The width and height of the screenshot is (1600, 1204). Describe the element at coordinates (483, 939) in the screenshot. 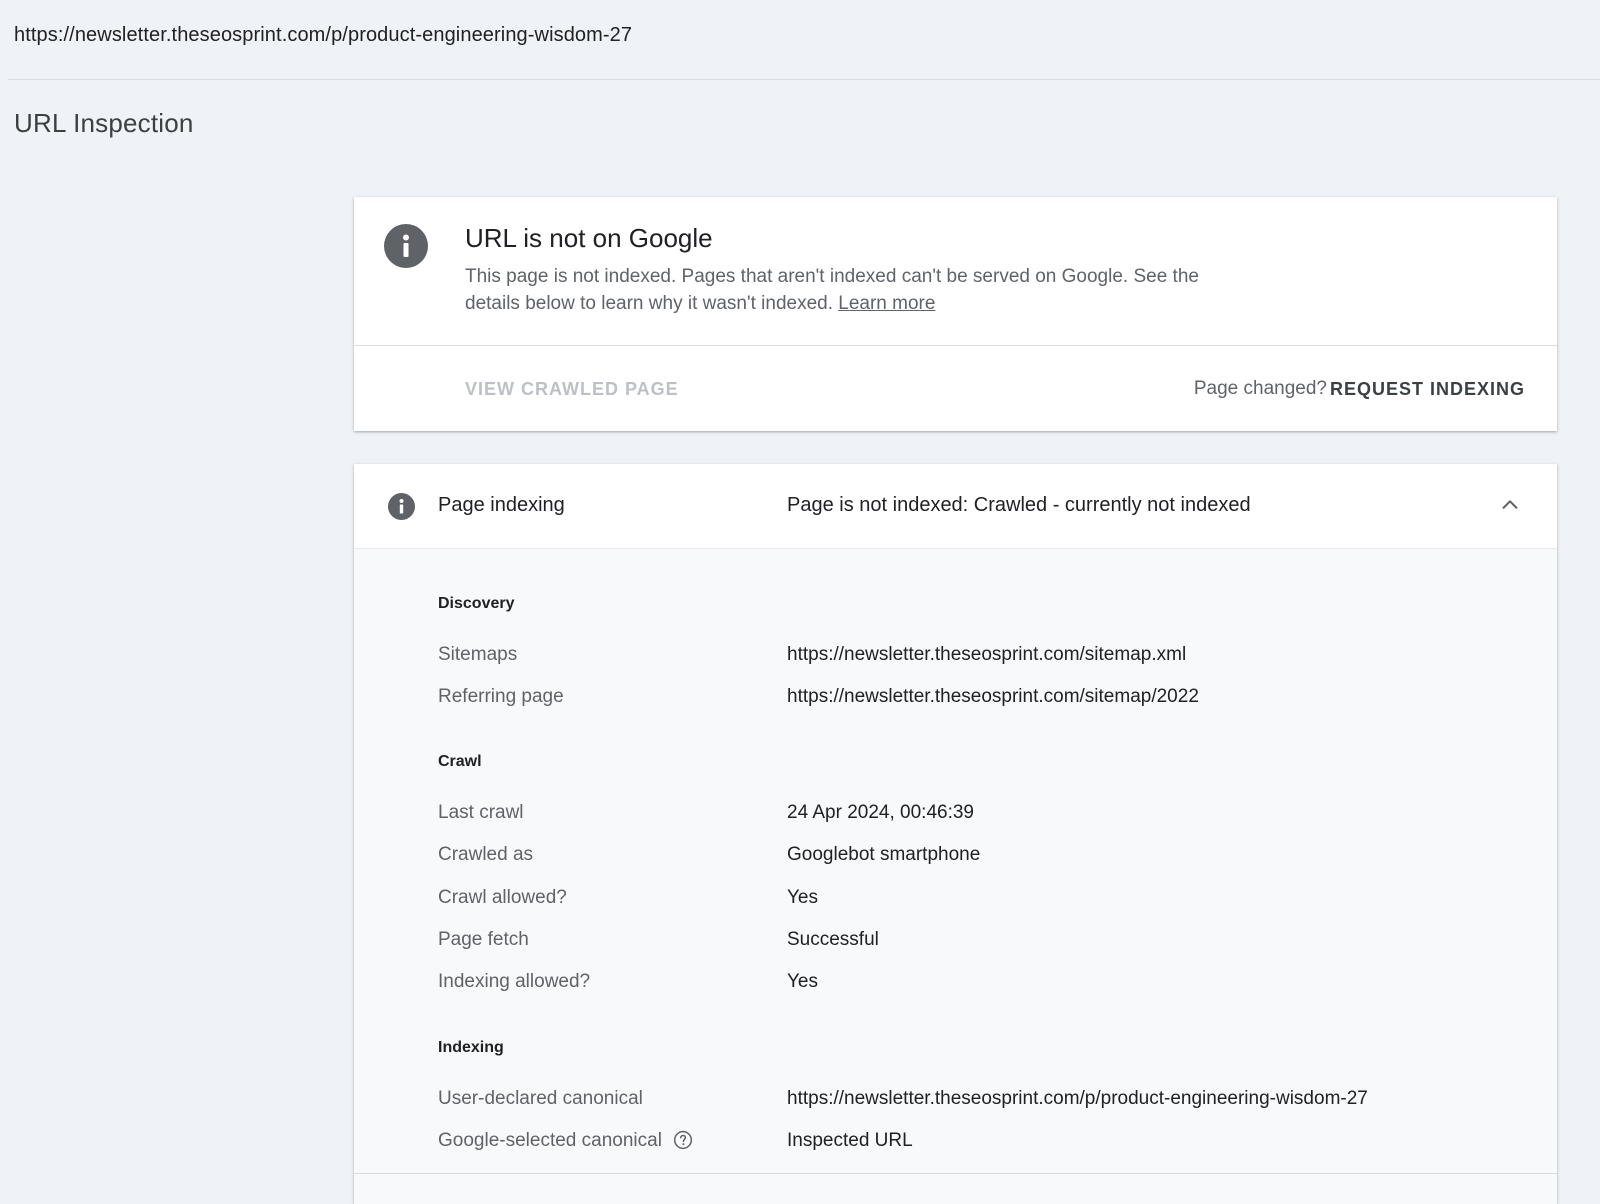

I see `page-fetch-label: Page fetch` at that location.